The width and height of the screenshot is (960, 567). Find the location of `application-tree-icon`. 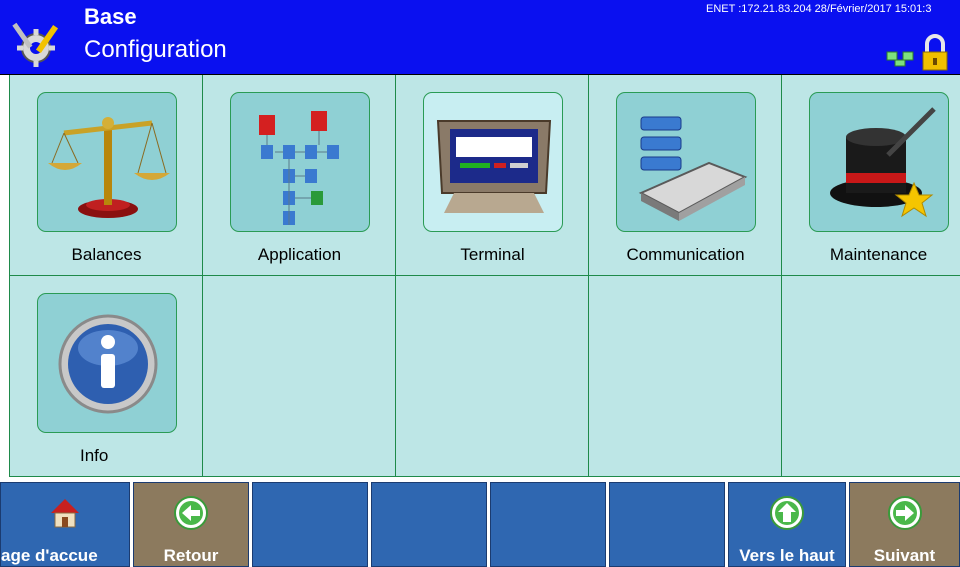

application-tree-icon is located at coordinates (299, 168).